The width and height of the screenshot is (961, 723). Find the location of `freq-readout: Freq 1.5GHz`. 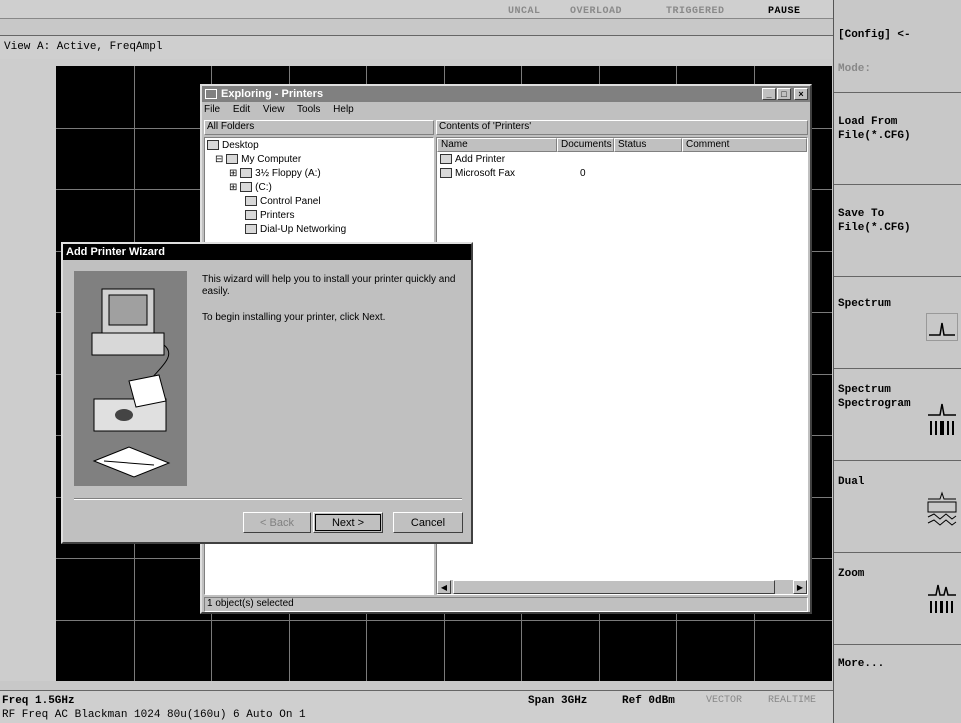

freq-readout: Freq 1.5GHz is located at coordinates (38, 701).